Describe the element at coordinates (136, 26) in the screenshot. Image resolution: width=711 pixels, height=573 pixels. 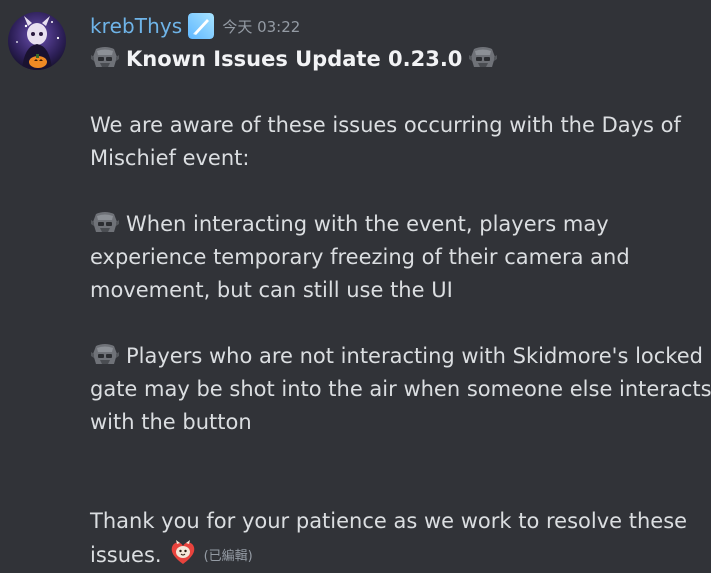
I see `author-username: krebThys` at that location.